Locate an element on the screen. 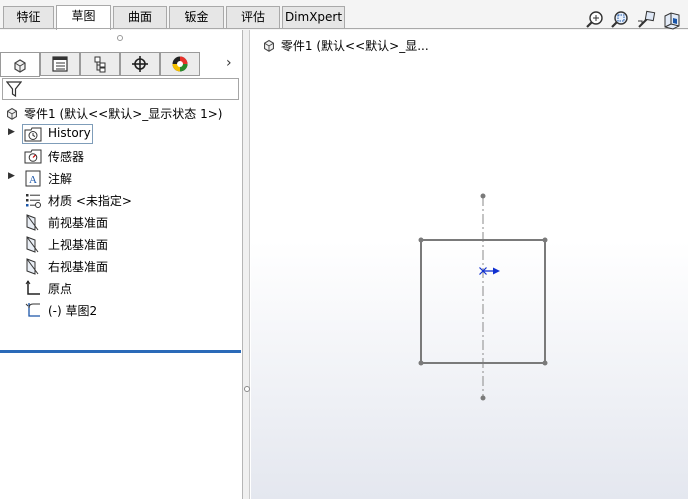  configuration-icon is located at coordinates (100, 64).